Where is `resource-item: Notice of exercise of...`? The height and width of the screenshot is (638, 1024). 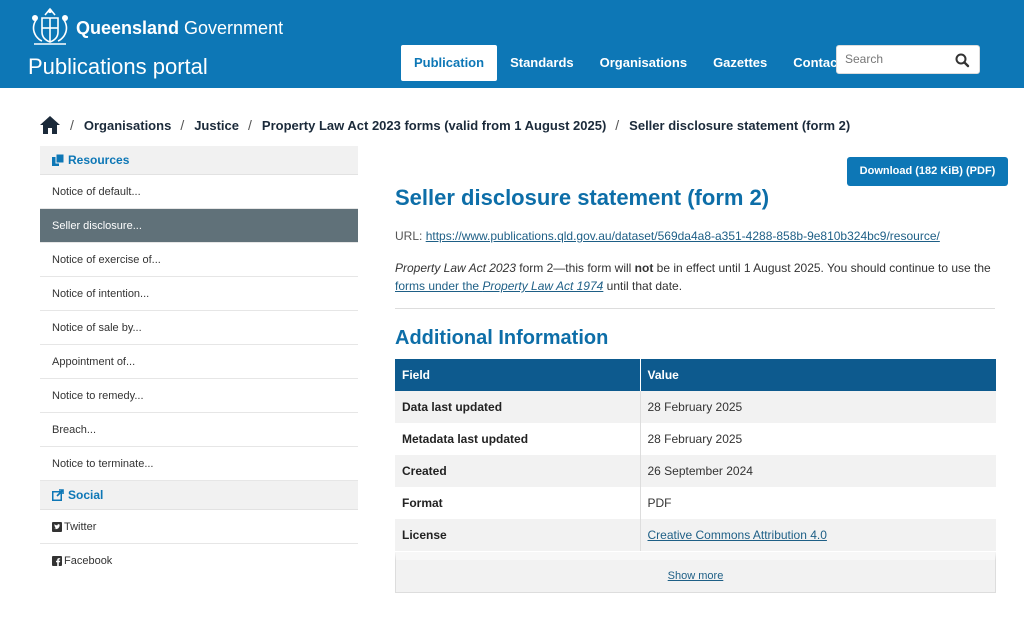
resource-item: Notice of exercise of... is located at coordinates (199, 260).